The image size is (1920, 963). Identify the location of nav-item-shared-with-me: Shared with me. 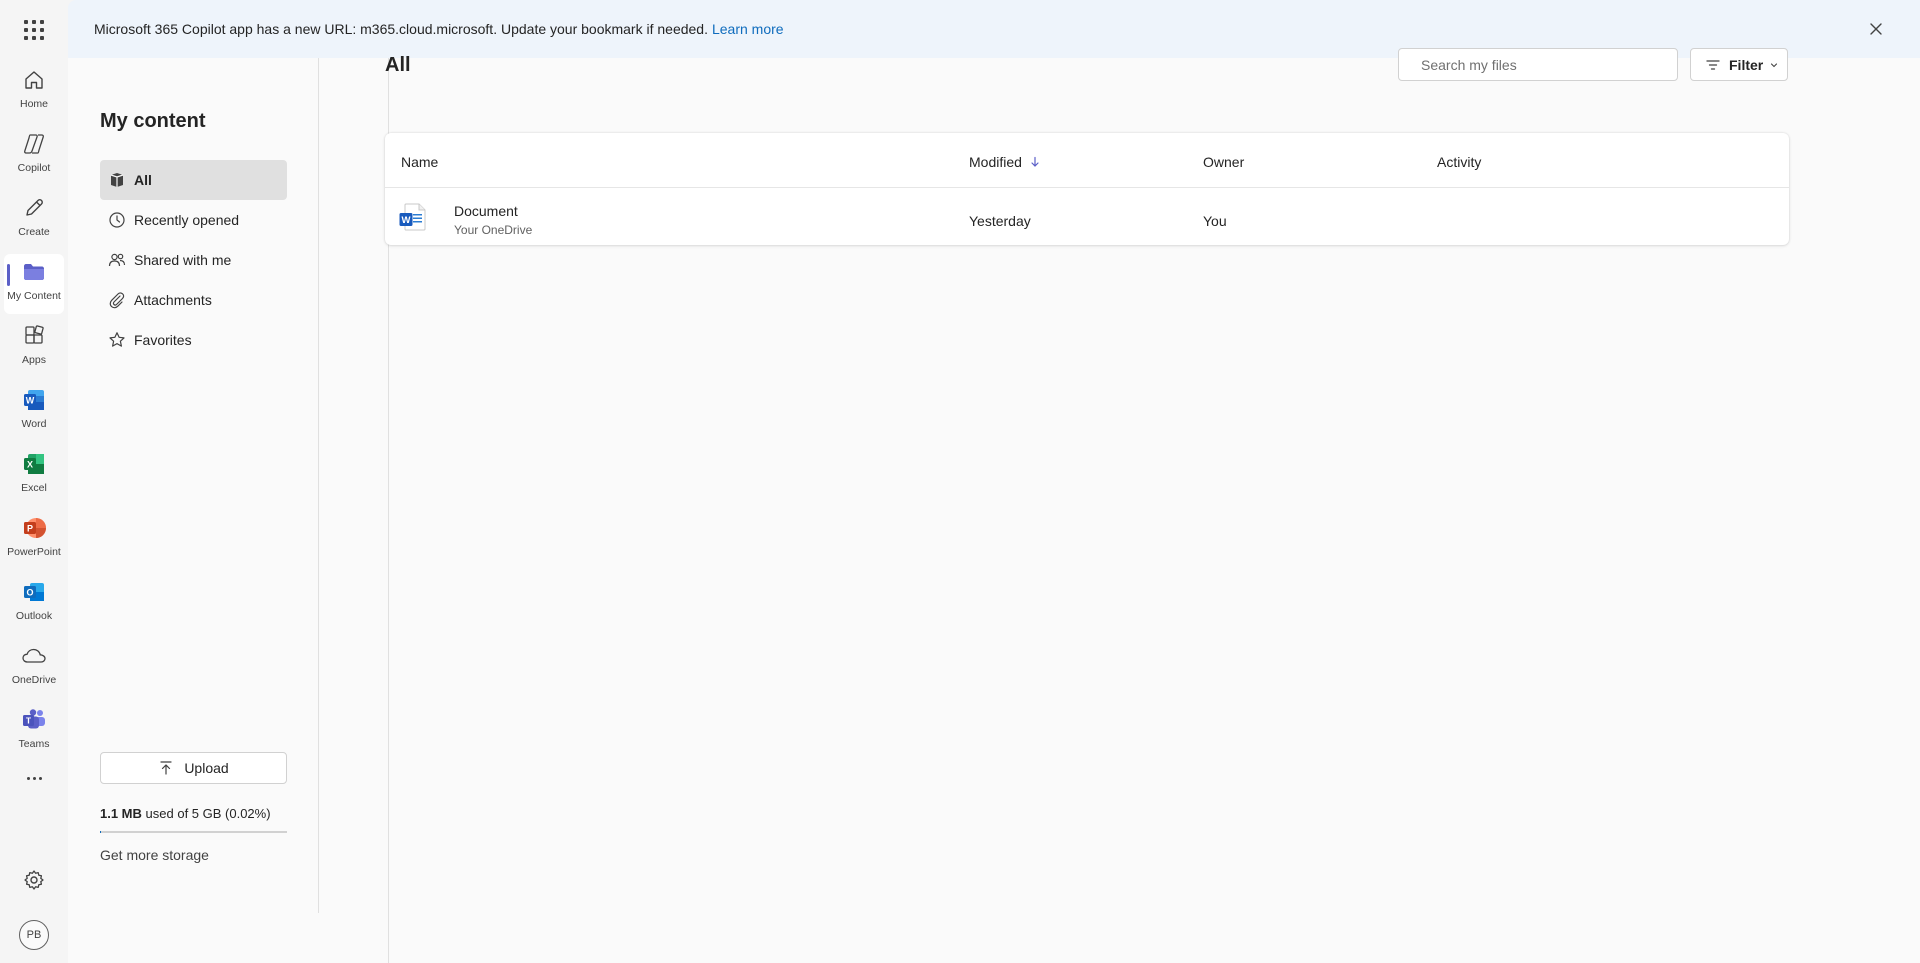
(193, 260).